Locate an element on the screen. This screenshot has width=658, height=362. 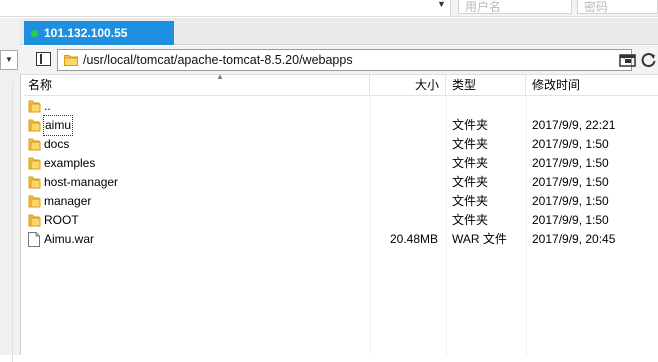
tab-title: 101.132.100.55 is located at coordinates (86, 33).